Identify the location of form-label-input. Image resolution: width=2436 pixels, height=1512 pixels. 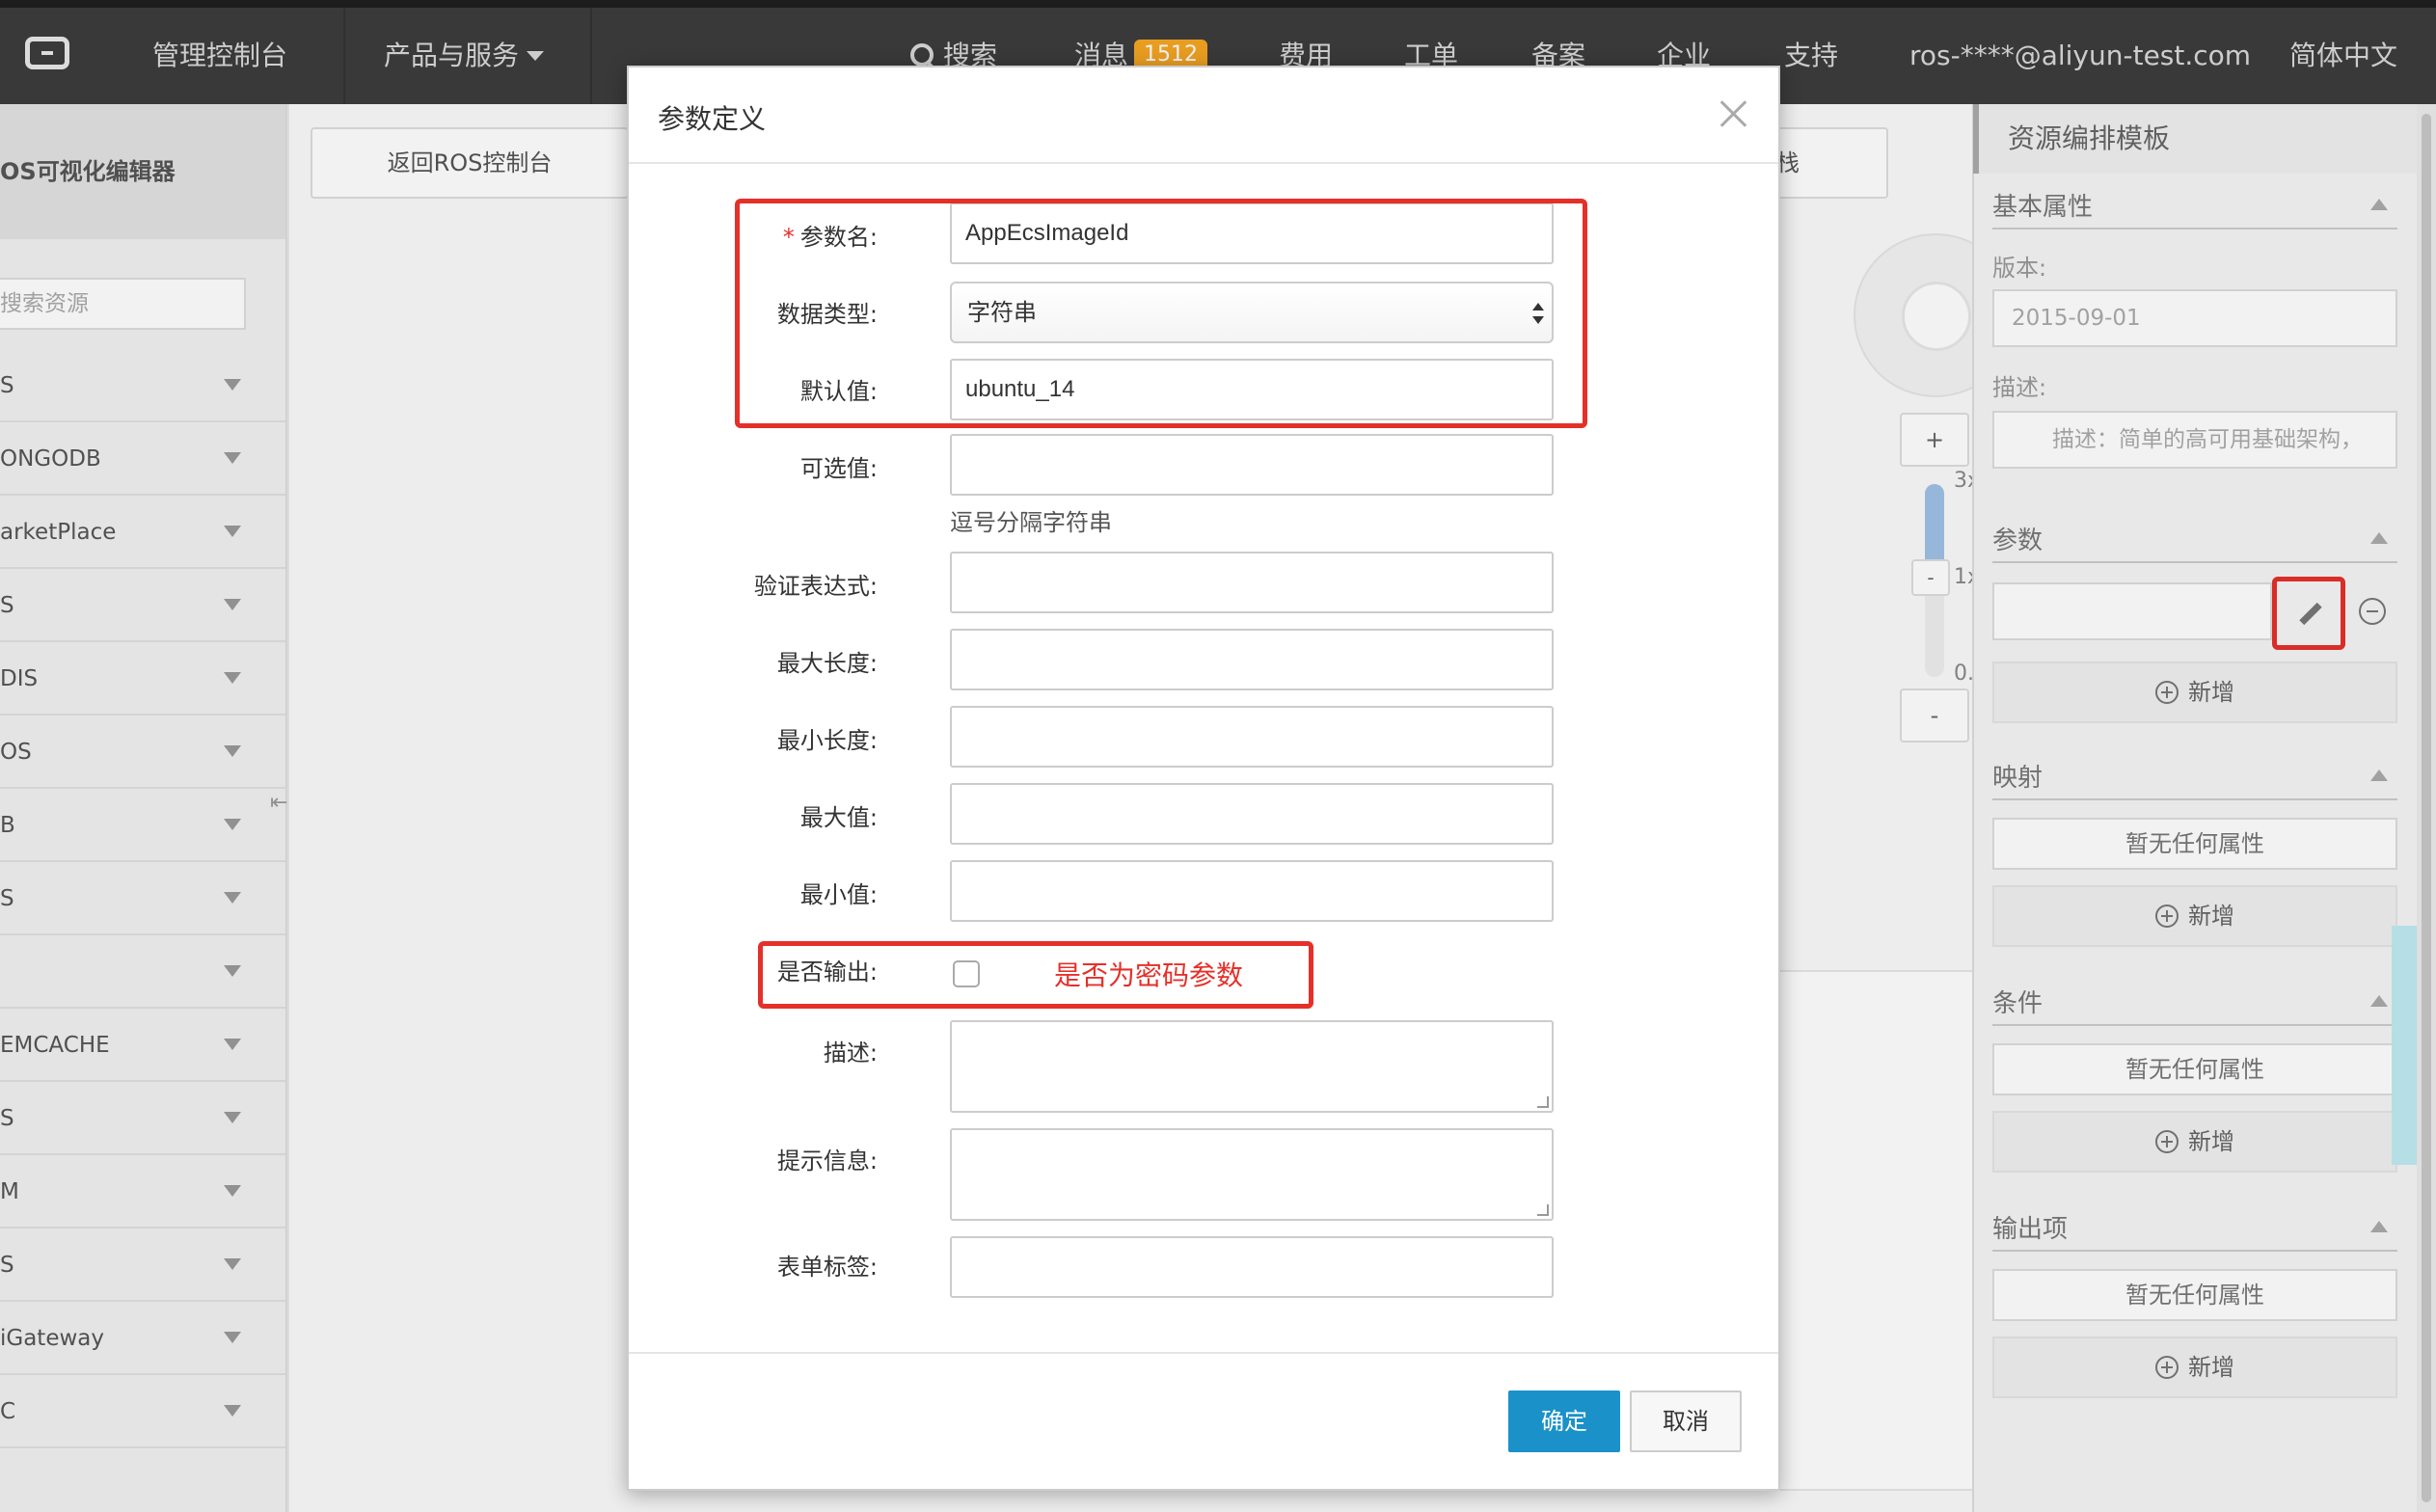
(1252, 1267).